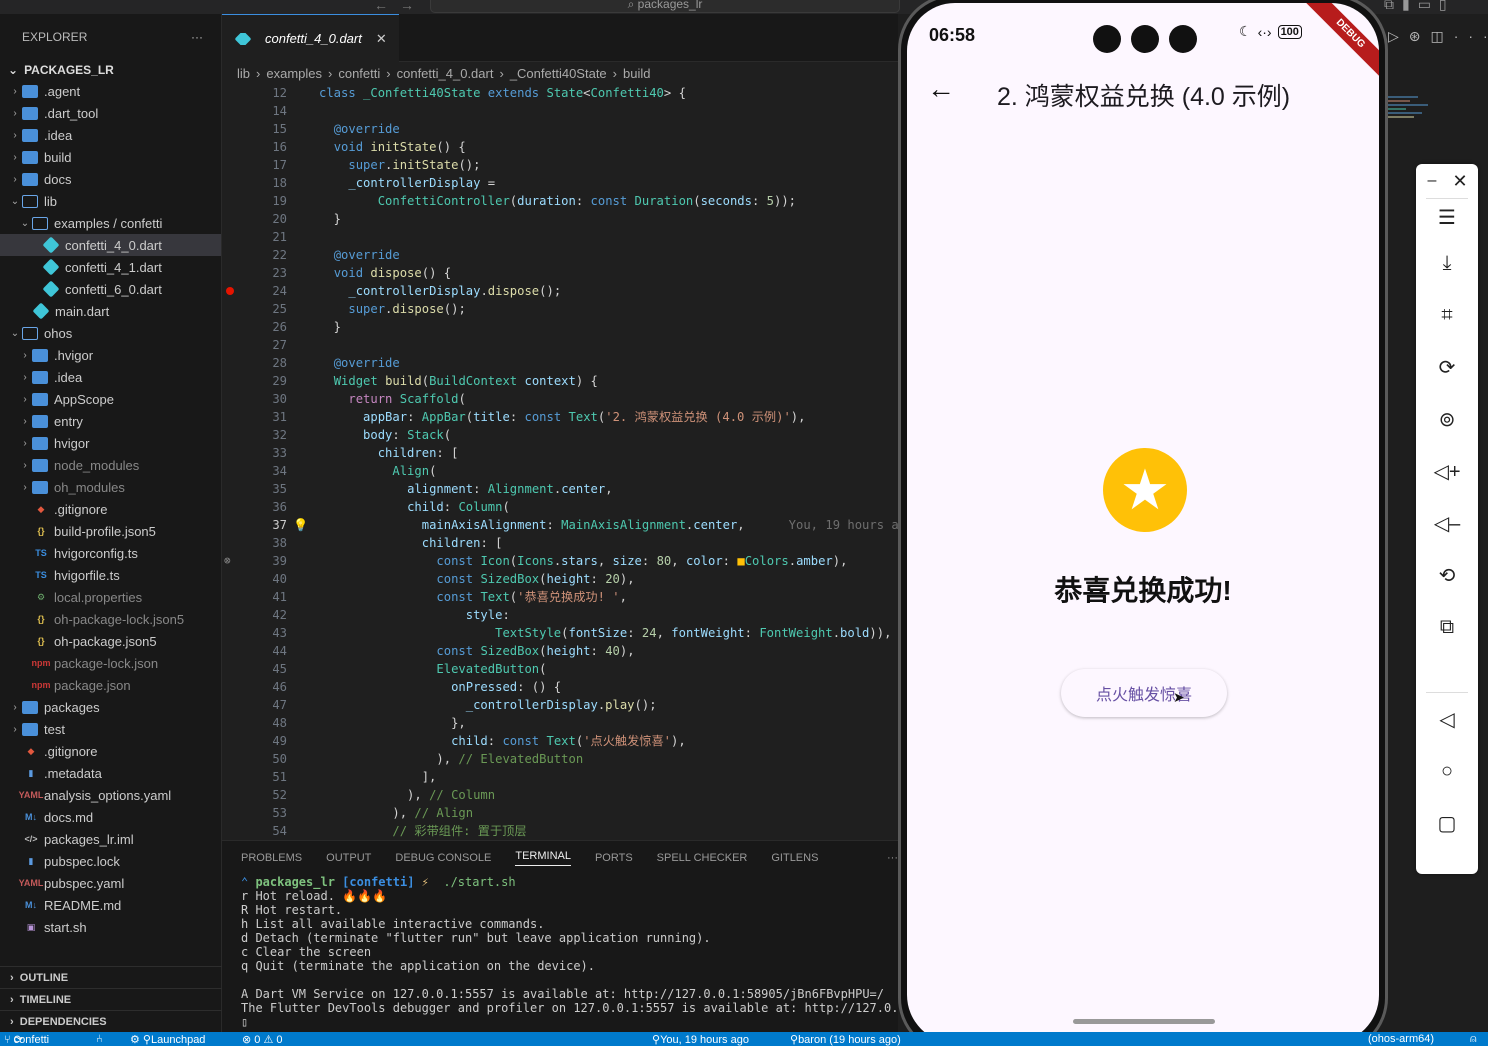 This screenshot has height=1046, width=1488. Describe the element at coordinates (1447, 627) in the screenshot. I see `fold-icon: ⧉` at that location.